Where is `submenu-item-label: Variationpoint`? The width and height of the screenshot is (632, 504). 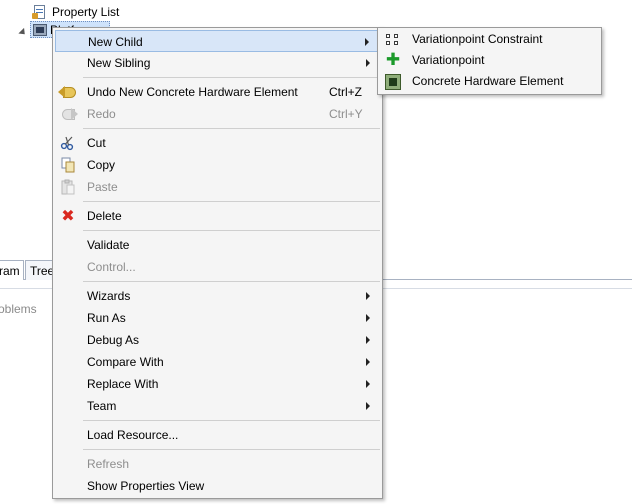 submenu-item-label: Variationpoint is located at coordinates (448, 60).